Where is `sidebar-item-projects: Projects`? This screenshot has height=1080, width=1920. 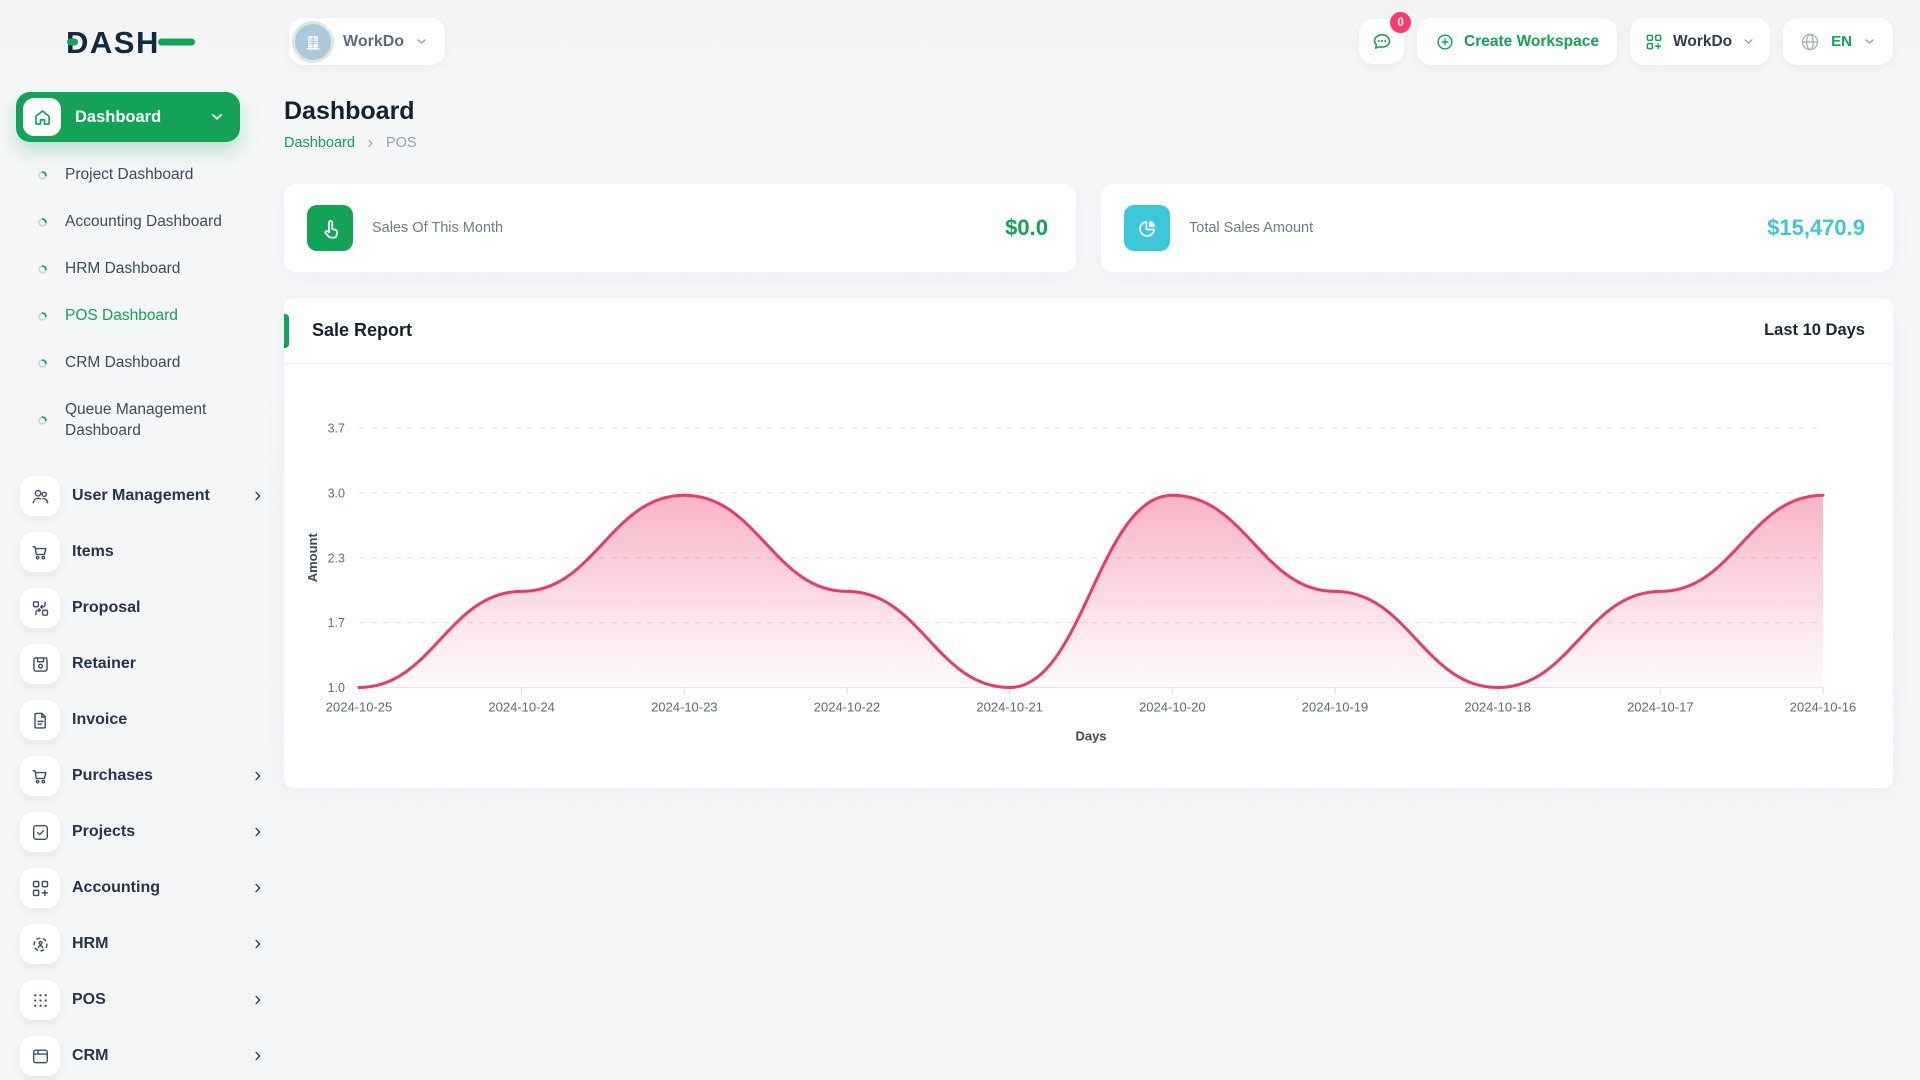 sidebar-item-projects: Projects is located at coordinates (142, 832).